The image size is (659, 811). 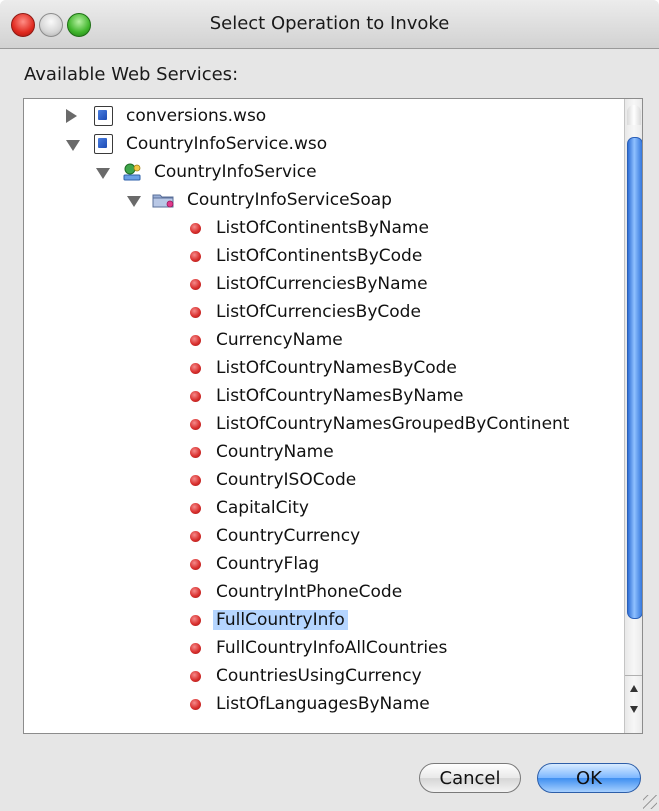 I want to click on tree-node-row: CountryInfoServiceSoap, so click(x=323, y=200).